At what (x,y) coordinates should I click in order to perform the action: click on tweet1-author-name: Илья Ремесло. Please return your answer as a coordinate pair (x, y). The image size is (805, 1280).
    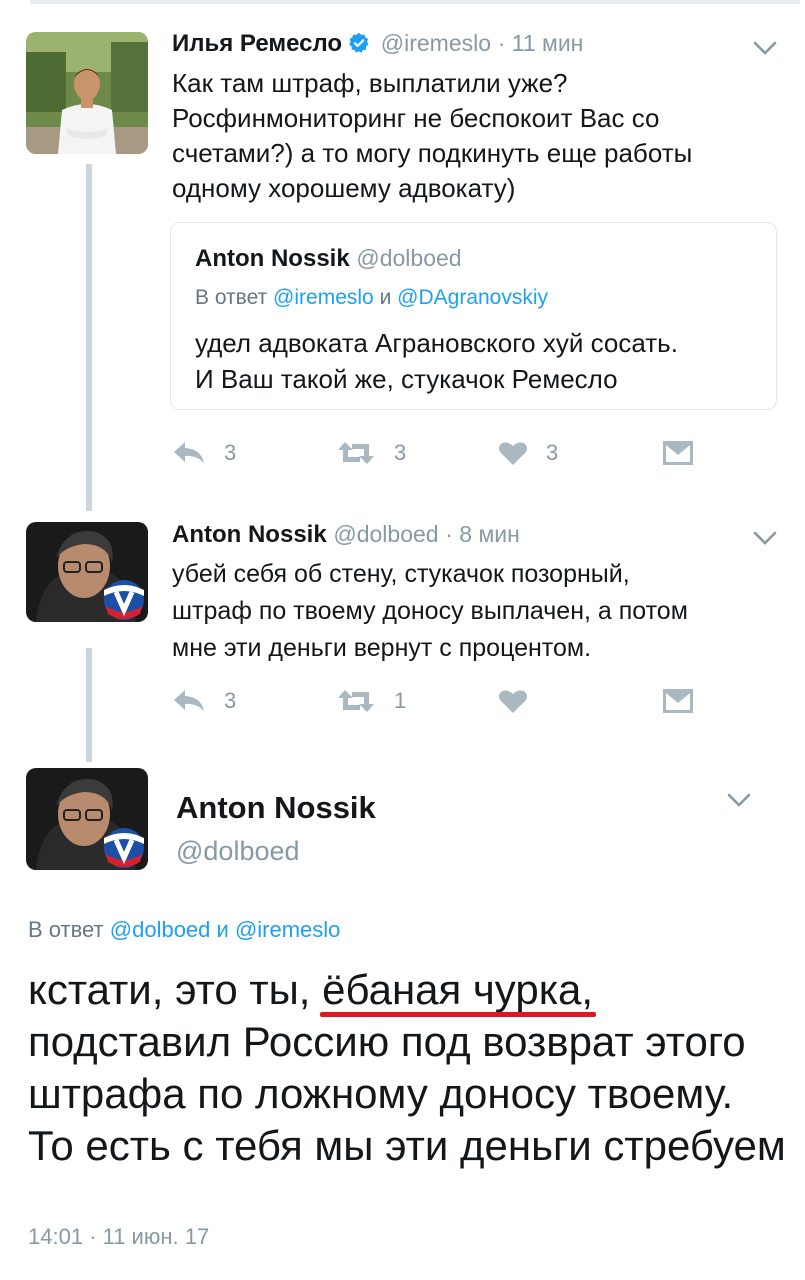
    Looking at the image, I should click on (257, 43).